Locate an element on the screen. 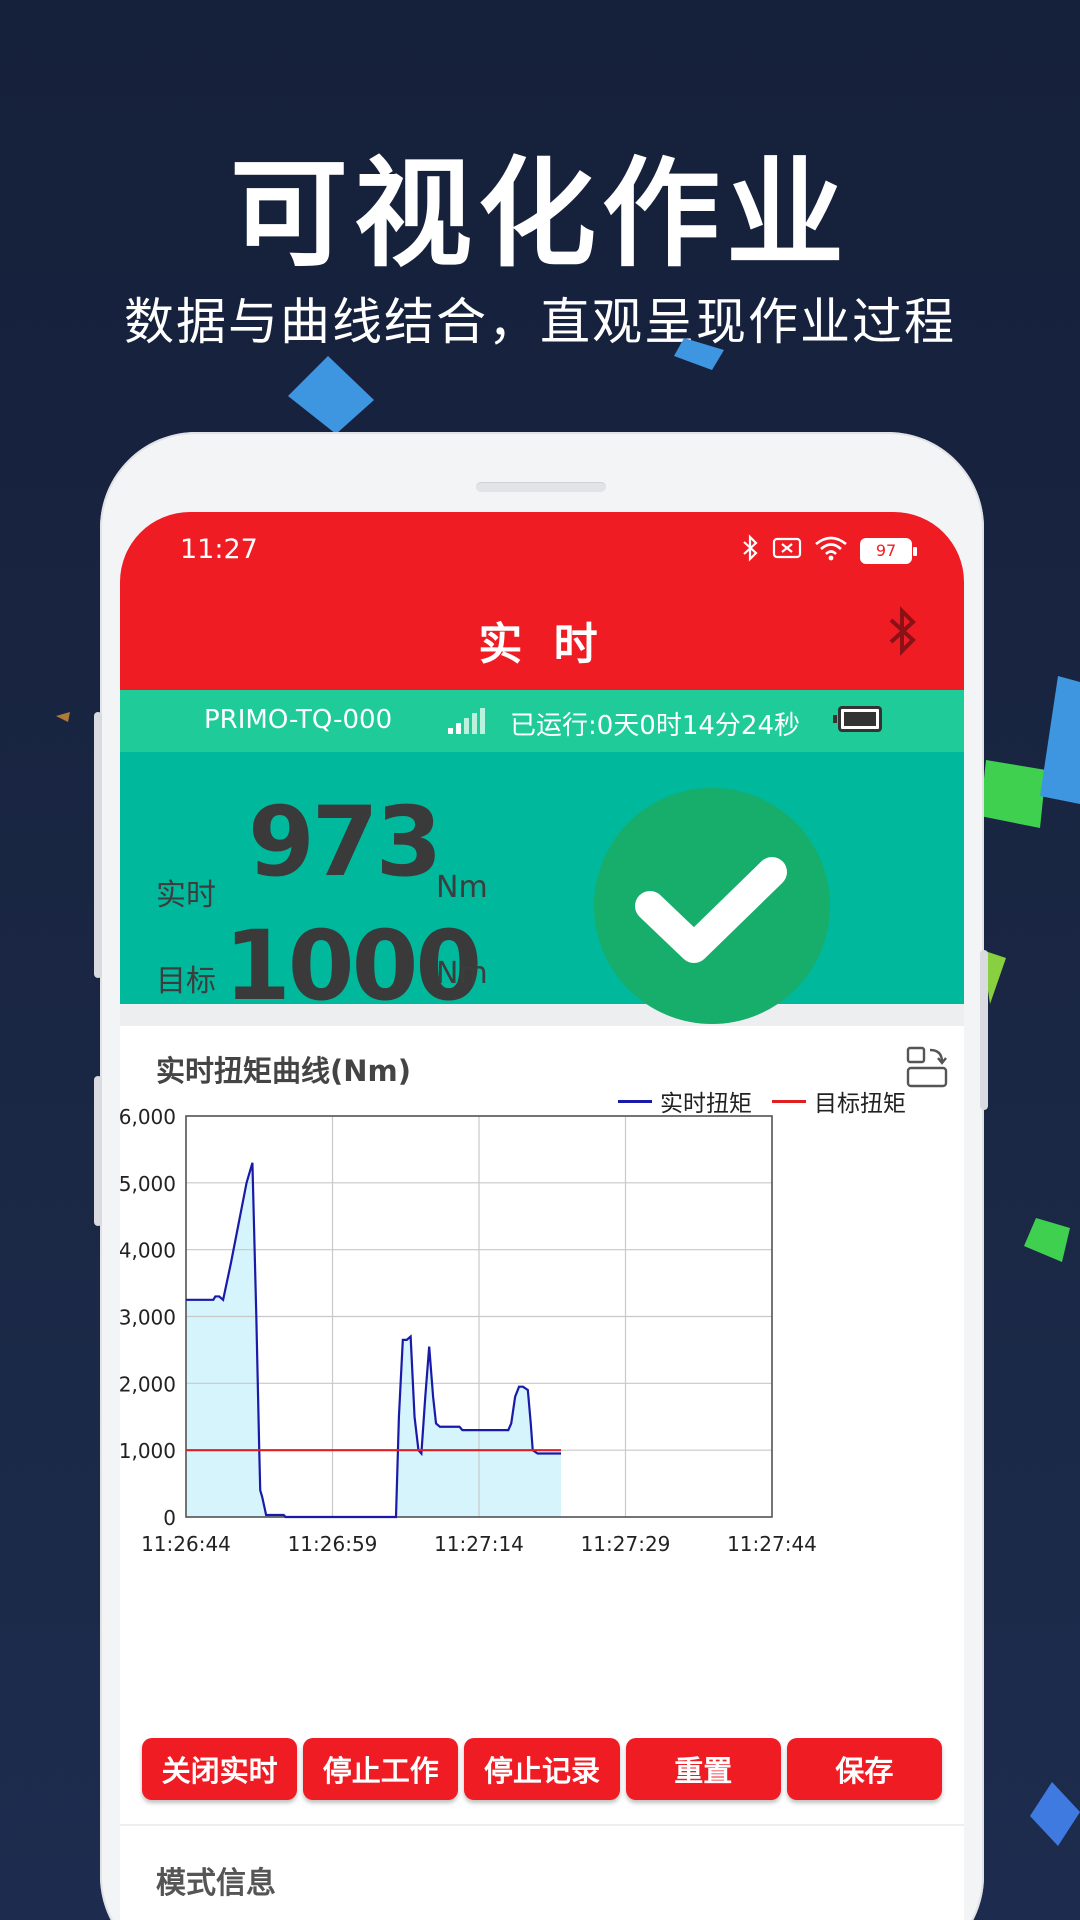  status-icons: 97 is located at coordinates (829, 551).